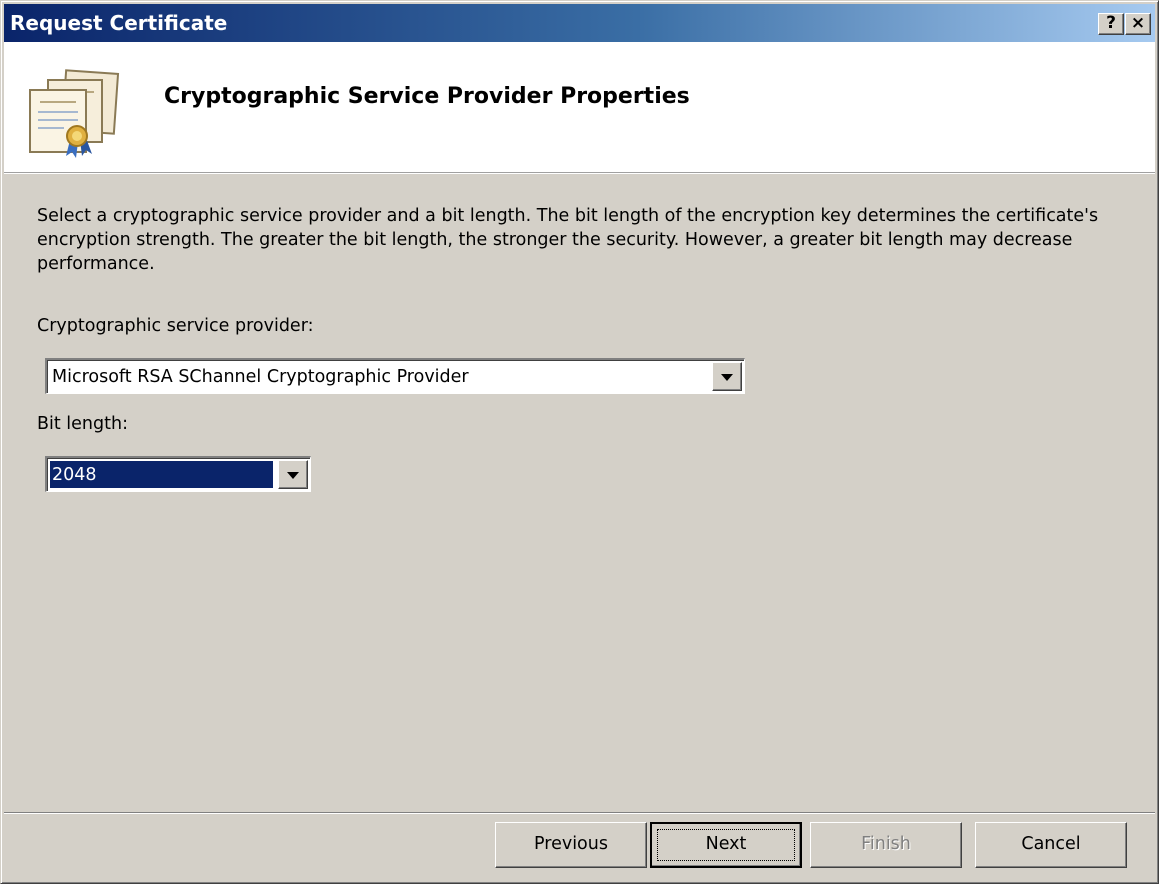 Image resolution: width=1159 pixels, height=884 pixels. I want to click on cancel-button: Cancel, so click(1051, 845).